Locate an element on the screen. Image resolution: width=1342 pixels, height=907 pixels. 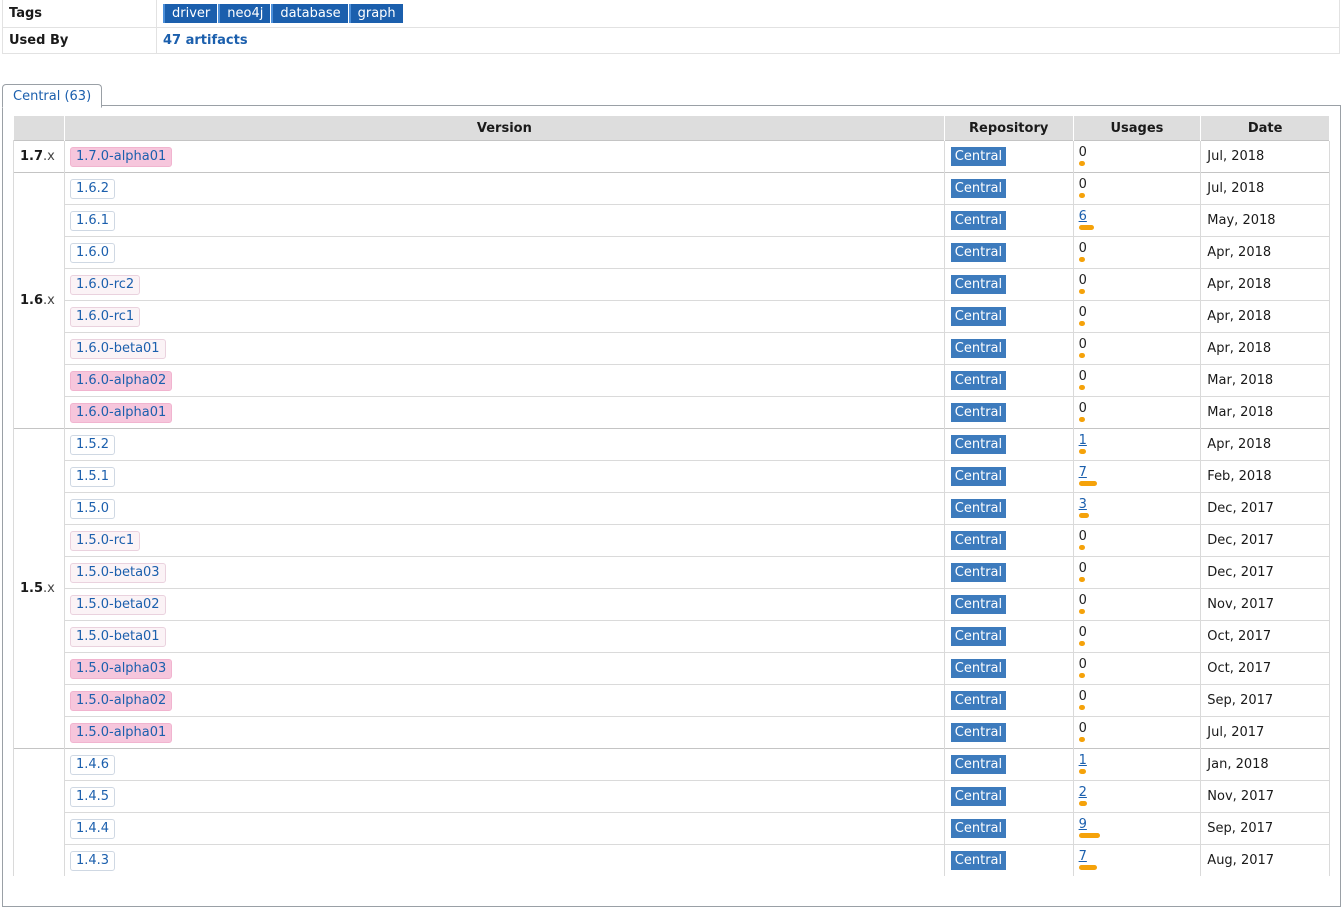
version-link: 1.5.0 is located at coordinates (92, 508).